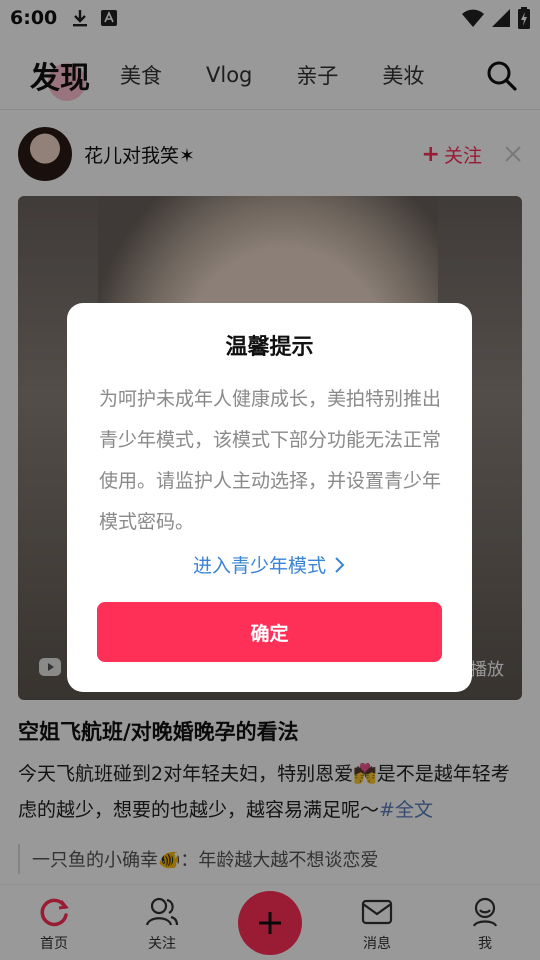 This screenshot has height=960, width=540. What do you see at coordinates (259, 566) in the screenshot?
I see `enter-youth-mode-label: 进入青少年模式` at bounding box center [259, 566].